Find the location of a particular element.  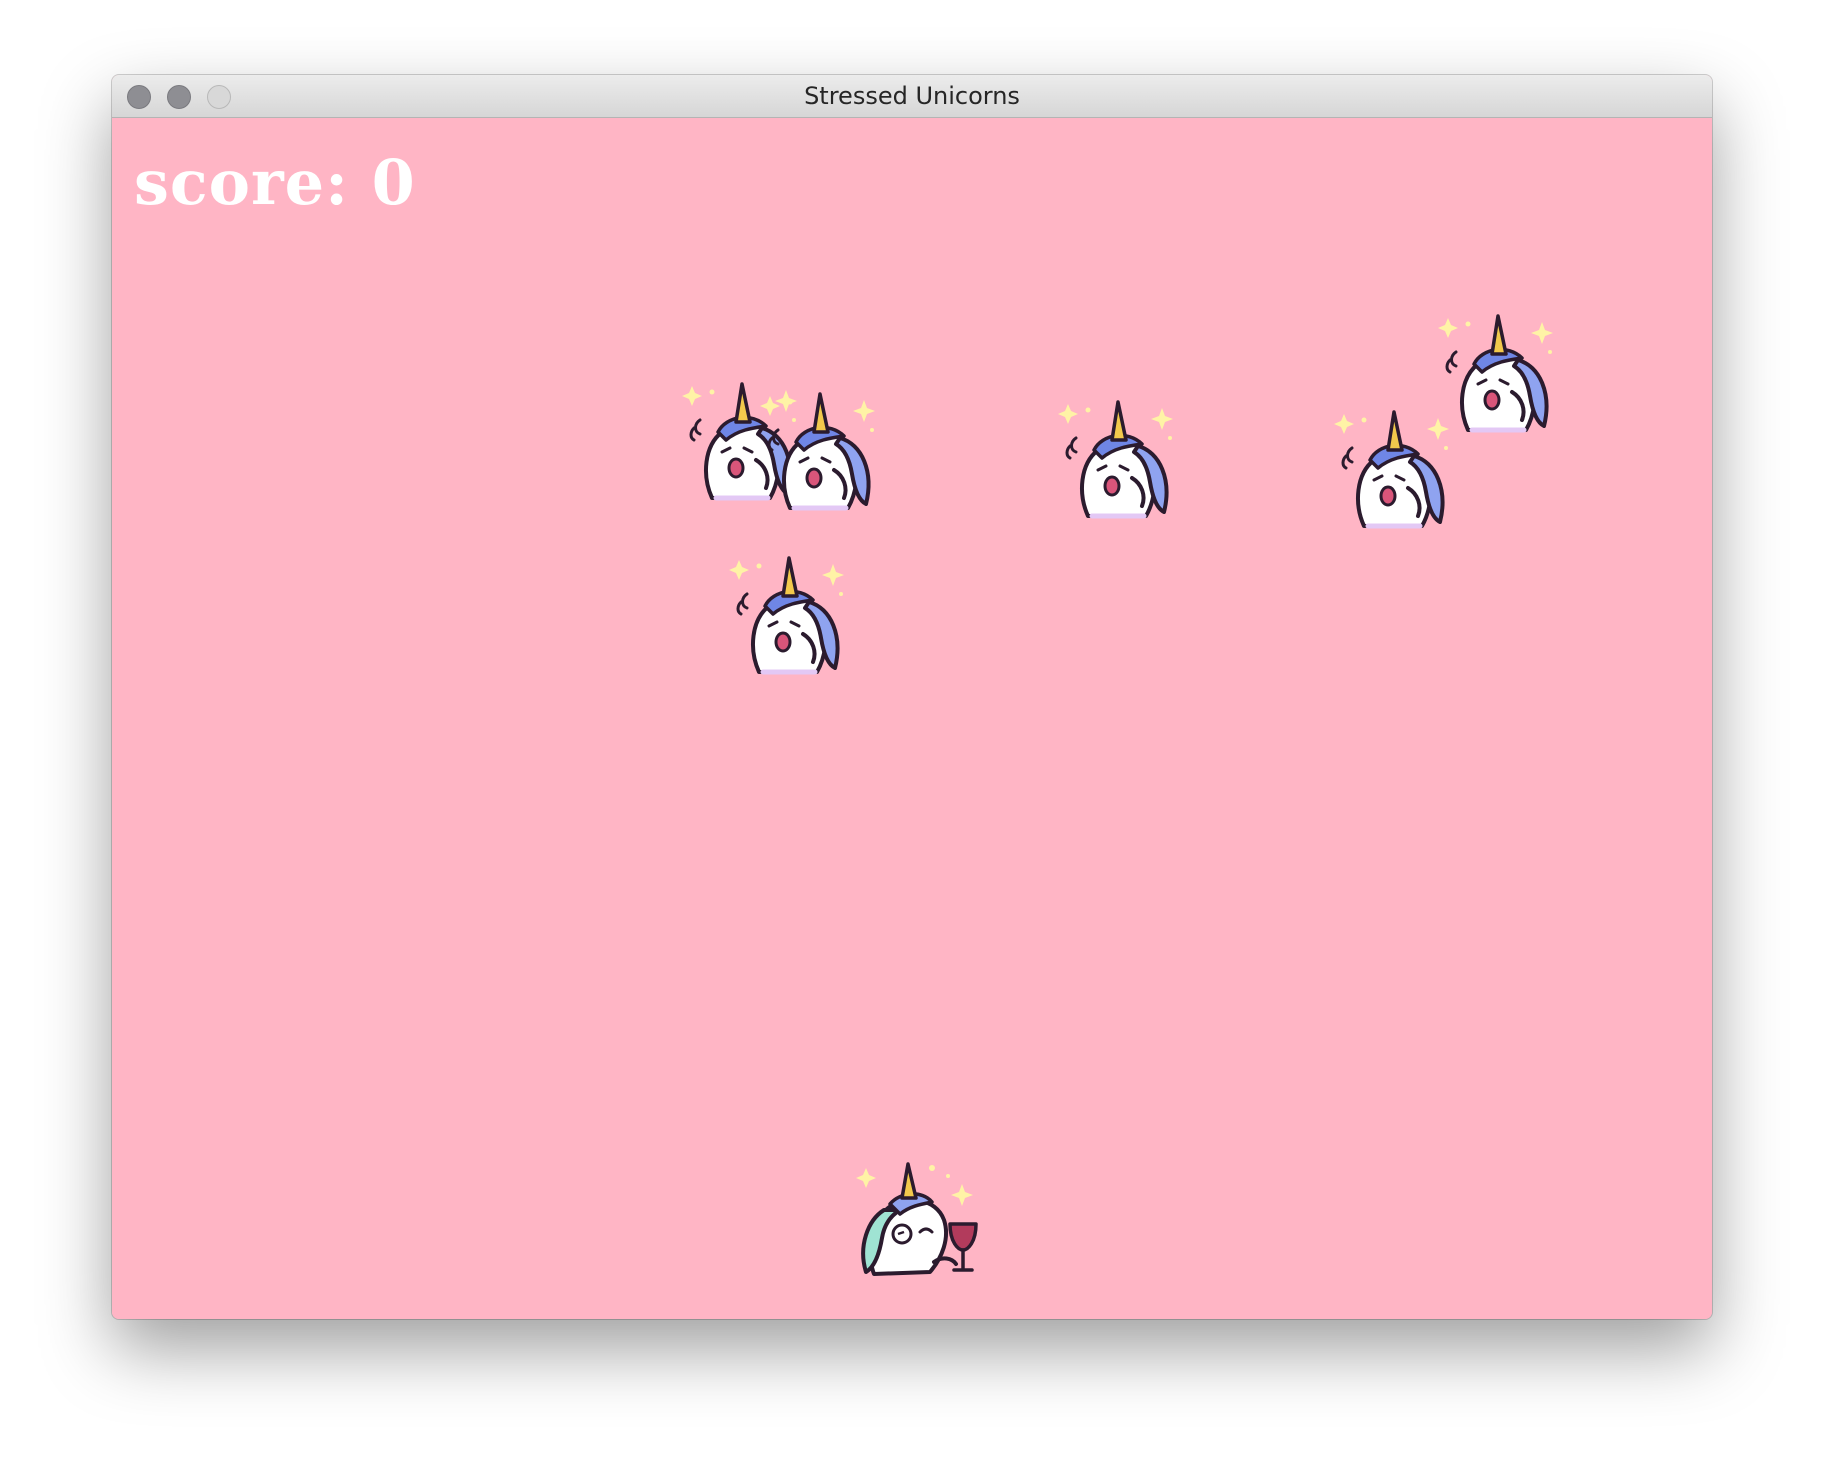

window-title: Stressed Unicorns is located at coordinates (912, 96).